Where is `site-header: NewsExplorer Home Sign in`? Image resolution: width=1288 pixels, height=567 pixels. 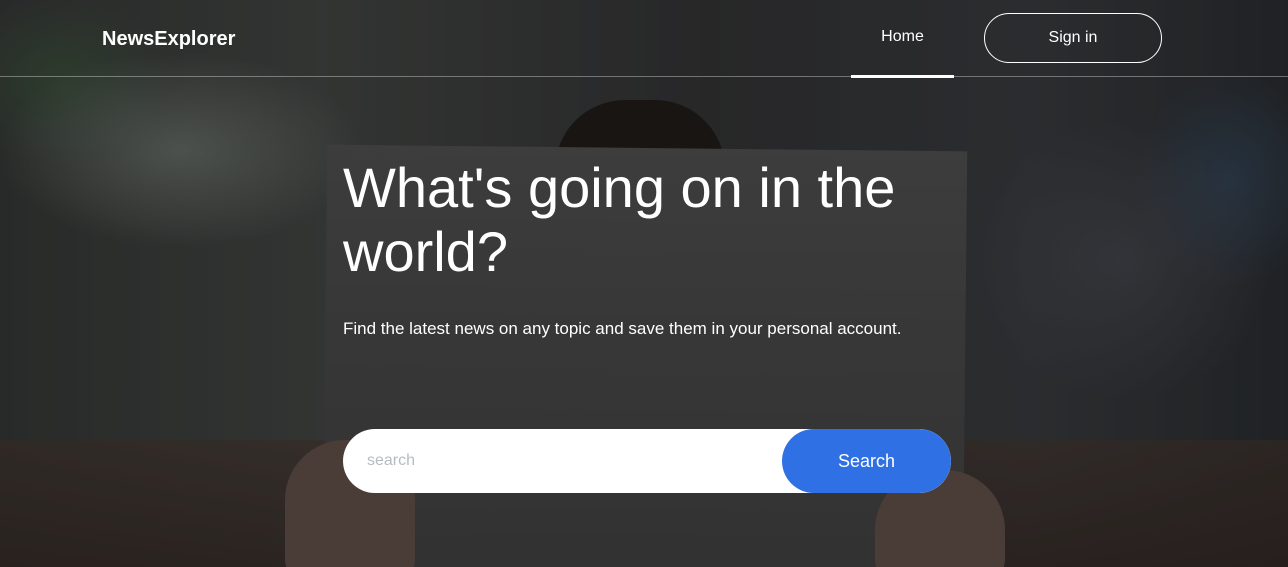 site-header: NewsExplorer Home Sign in is located at coordinates (644, 39).